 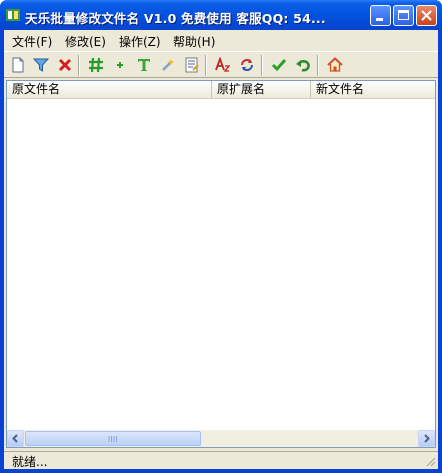 I want to click on delete-button, so click(x=65, y=65).